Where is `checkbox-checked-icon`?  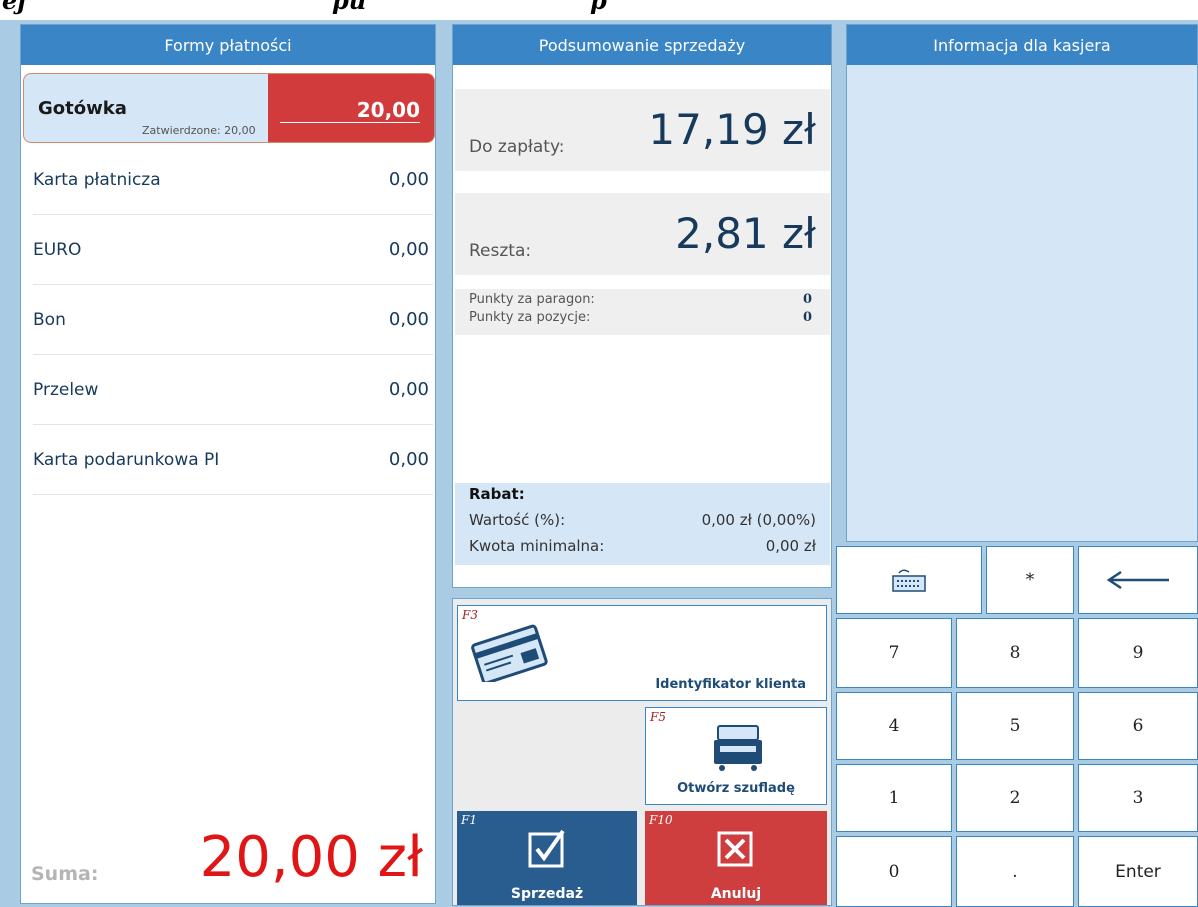
checkbox-checked-icon is located at coordinates (546, 848).